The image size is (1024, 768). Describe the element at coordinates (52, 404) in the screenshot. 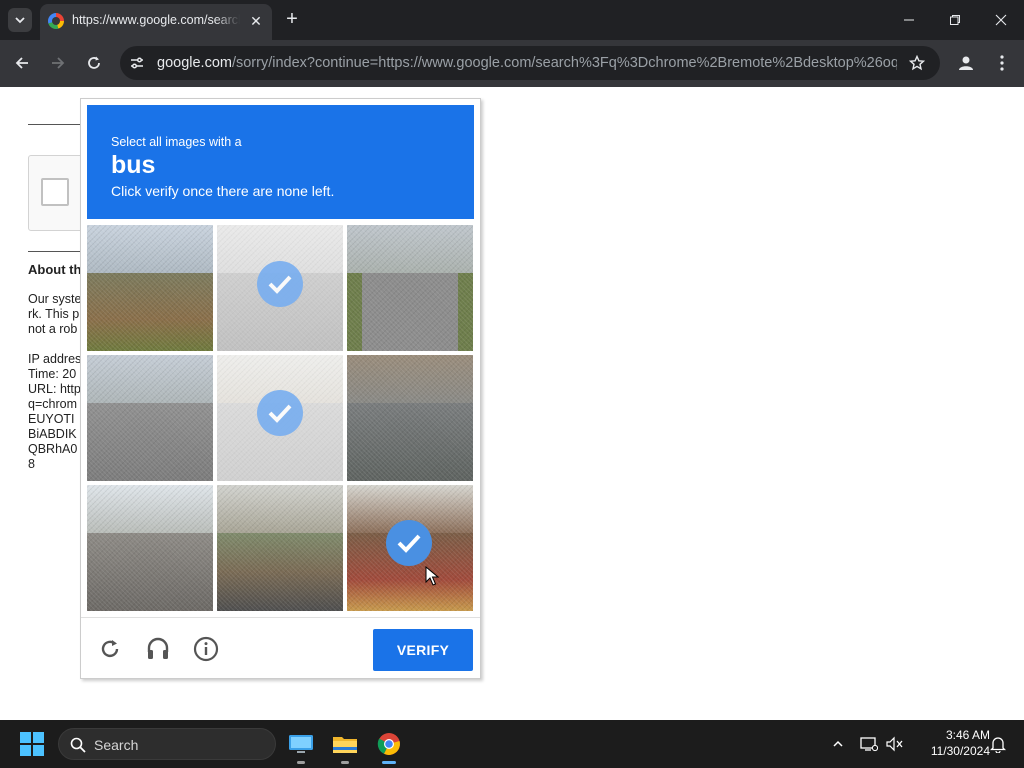

I see `about-line: q=chrom` at that location.